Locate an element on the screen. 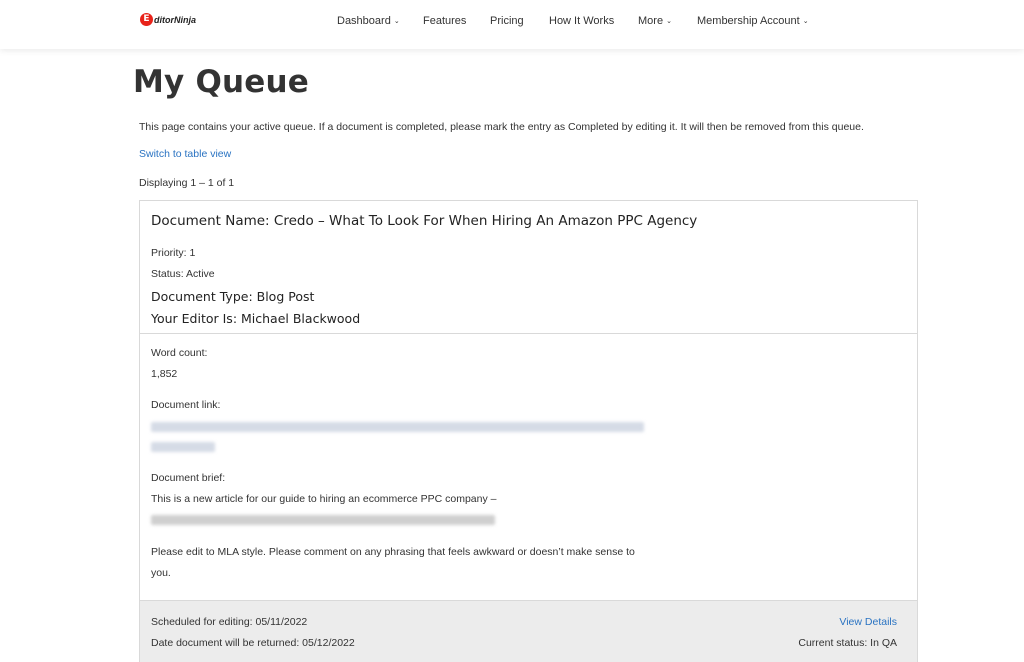 This screenshot has height=662, width=1024. nav-features: Features is located at coordinates (444, 21).